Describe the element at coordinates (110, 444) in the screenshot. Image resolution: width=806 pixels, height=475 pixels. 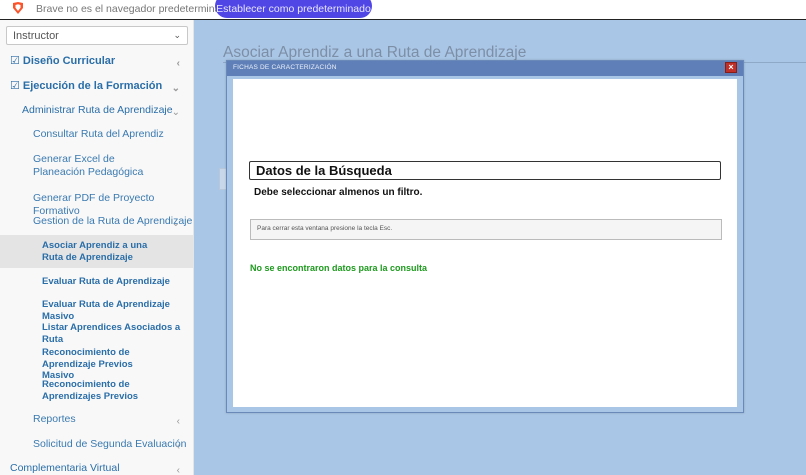
I see `sidebar-item-label: Solicitud de Segunda Evaluación` at that location.